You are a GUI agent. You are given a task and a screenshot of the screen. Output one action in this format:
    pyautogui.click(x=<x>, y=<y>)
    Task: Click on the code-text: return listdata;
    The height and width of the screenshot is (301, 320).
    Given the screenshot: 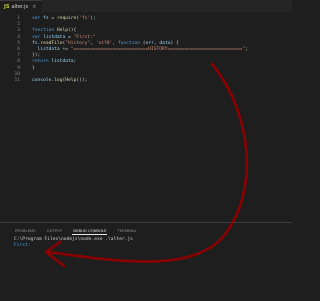 What is the action you would take?
    pyautogui.click(x=54, y=62)
    